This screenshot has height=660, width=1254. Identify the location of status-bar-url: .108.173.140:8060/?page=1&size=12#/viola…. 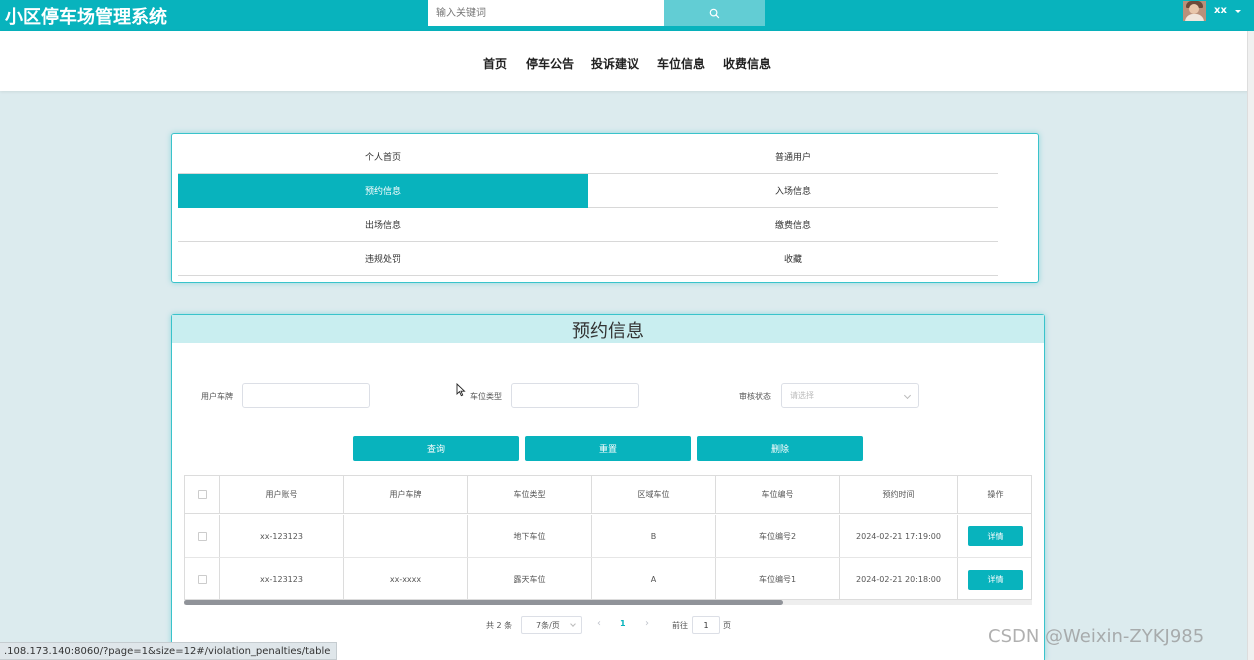
(169, 651).